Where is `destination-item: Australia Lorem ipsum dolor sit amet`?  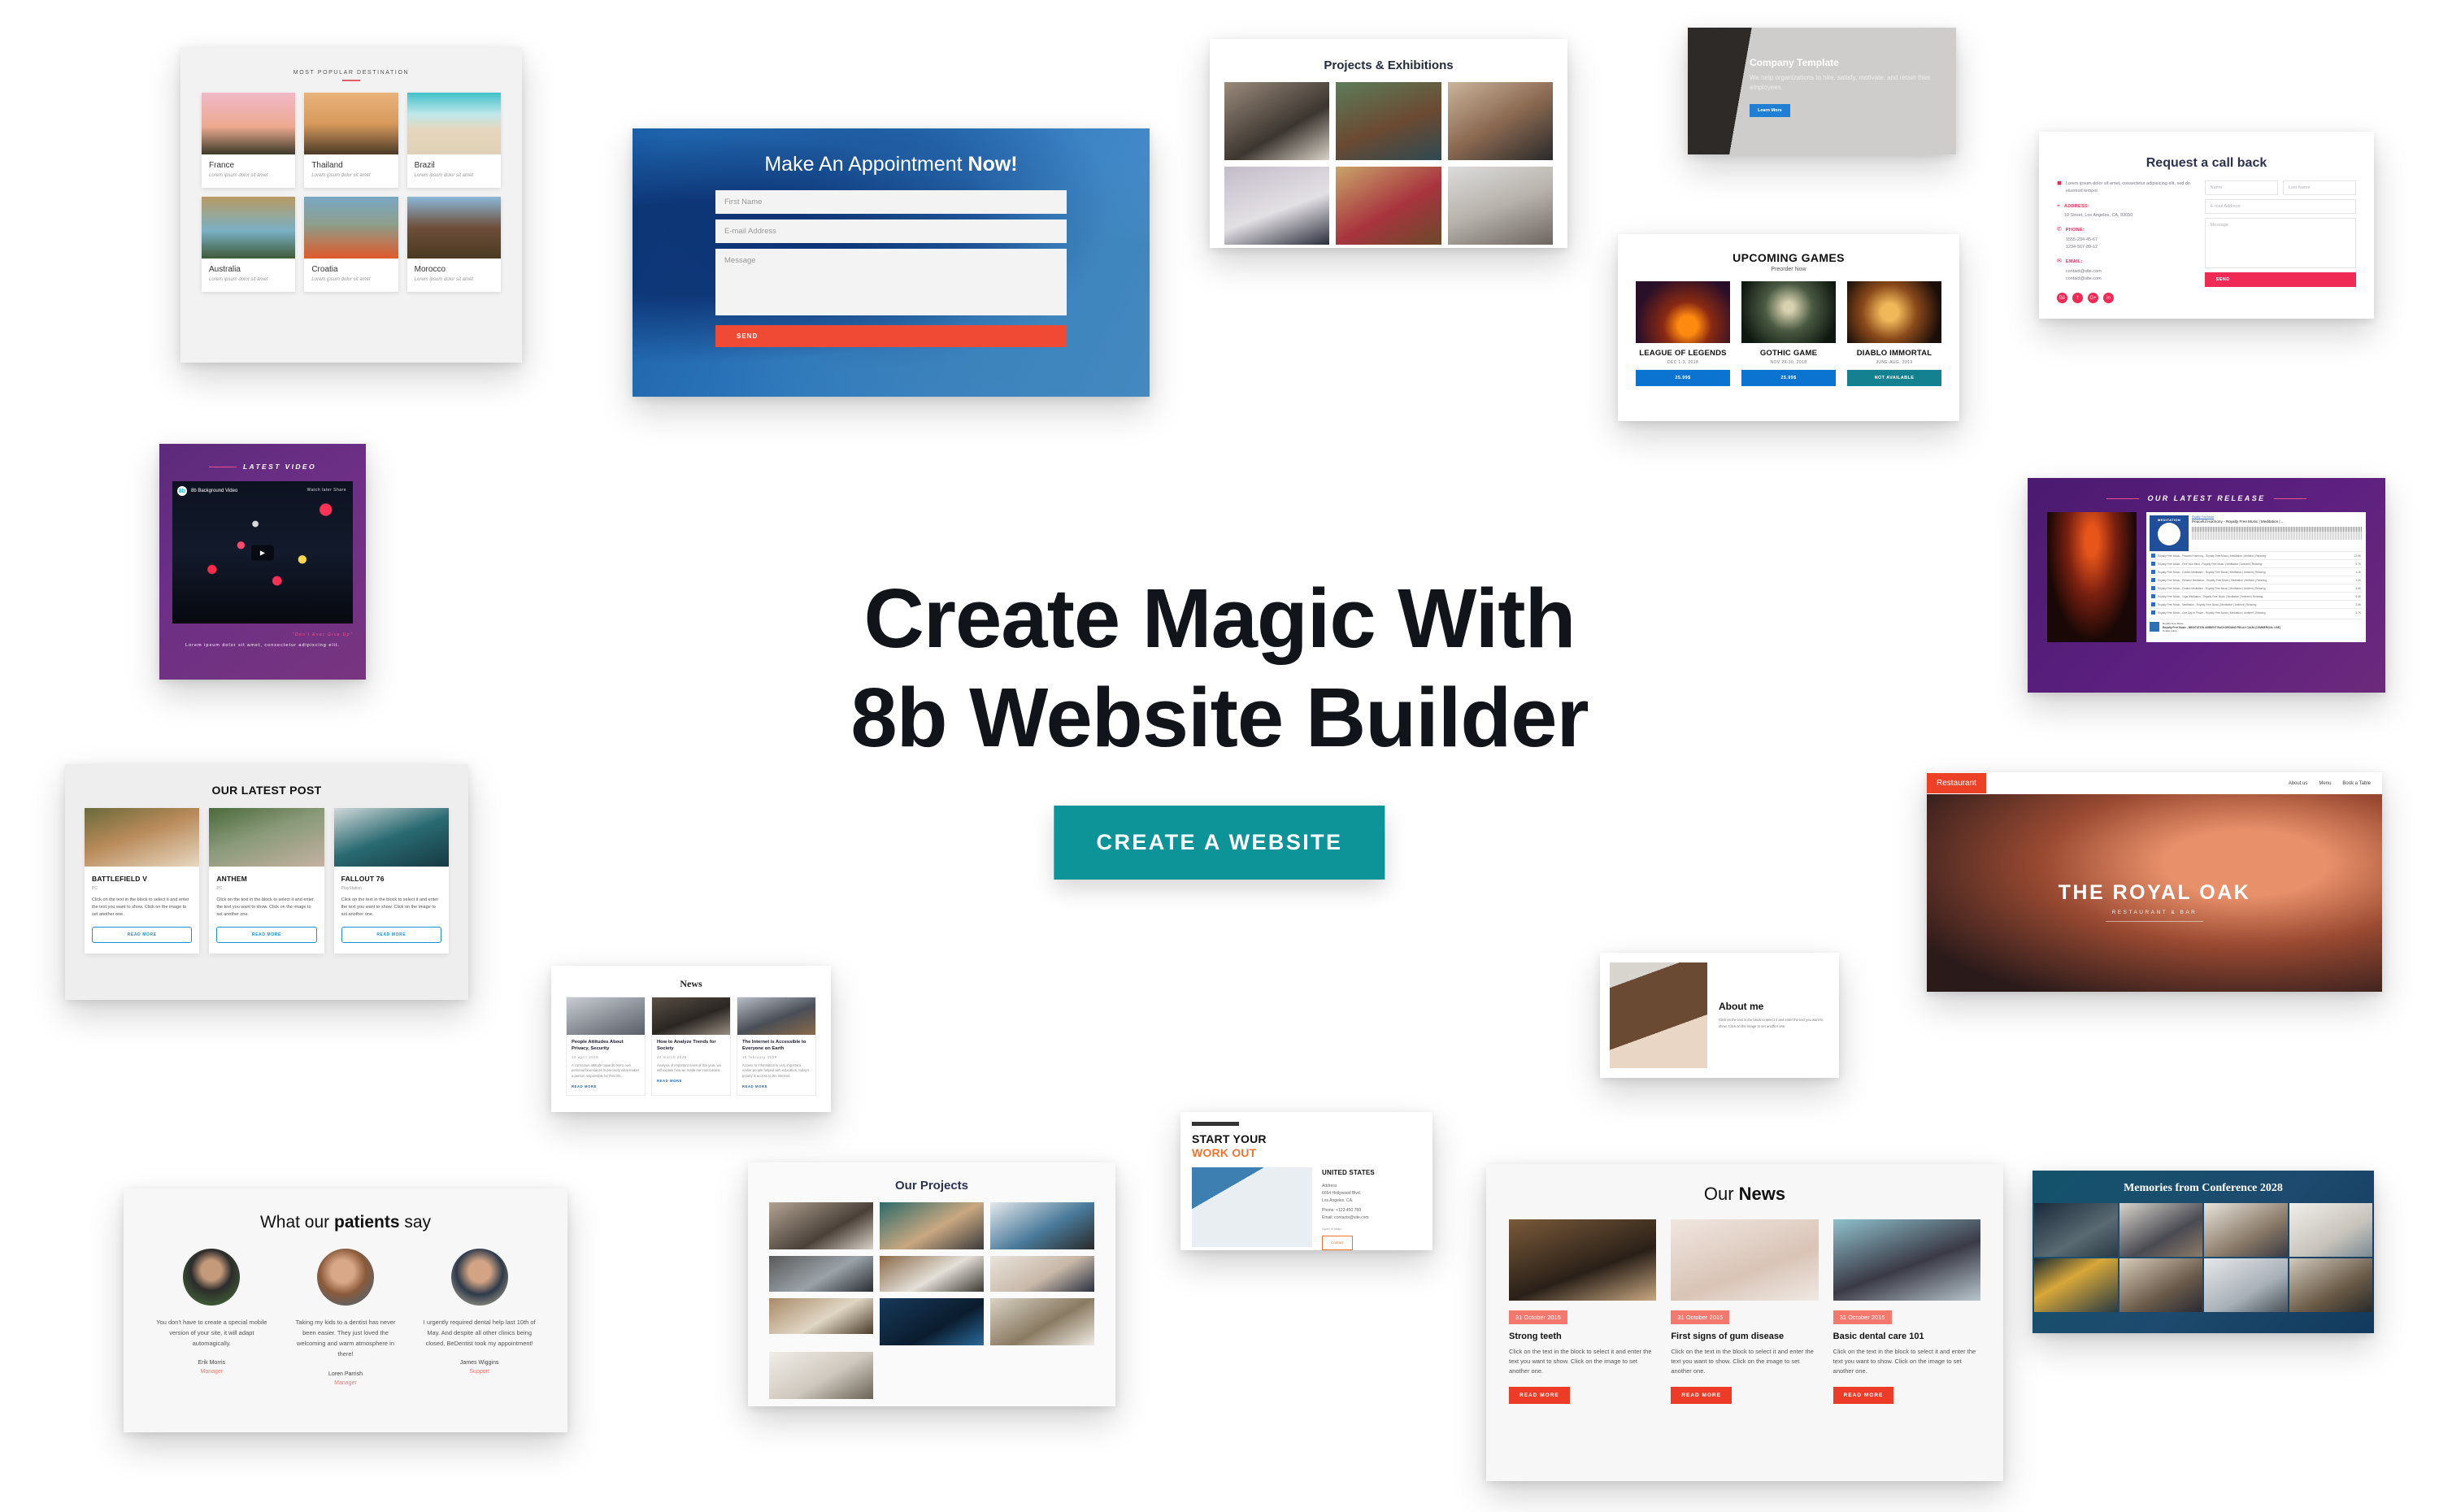
destination-item: Australia Lorem ipsum dolor sit amet is located at coordinates (249, 244).